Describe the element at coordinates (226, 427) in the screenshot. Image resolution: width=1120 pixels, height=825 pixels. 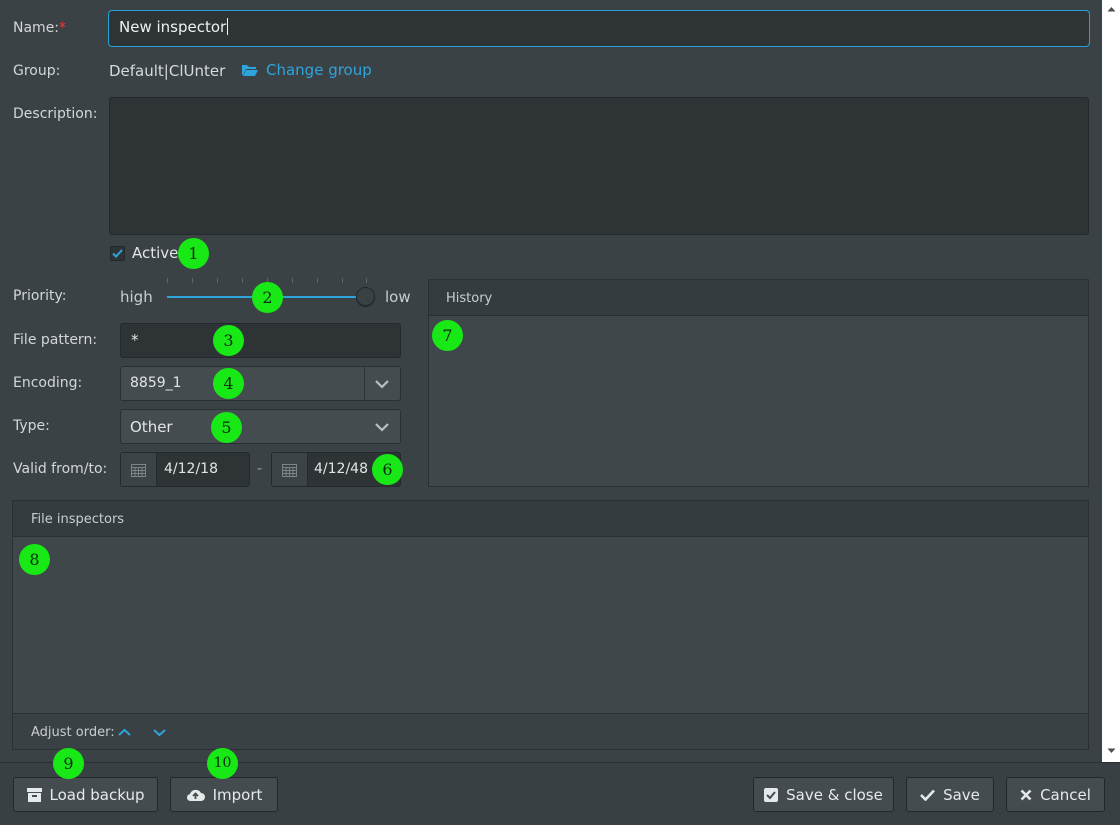
I see `marker-5: 5` at that location.